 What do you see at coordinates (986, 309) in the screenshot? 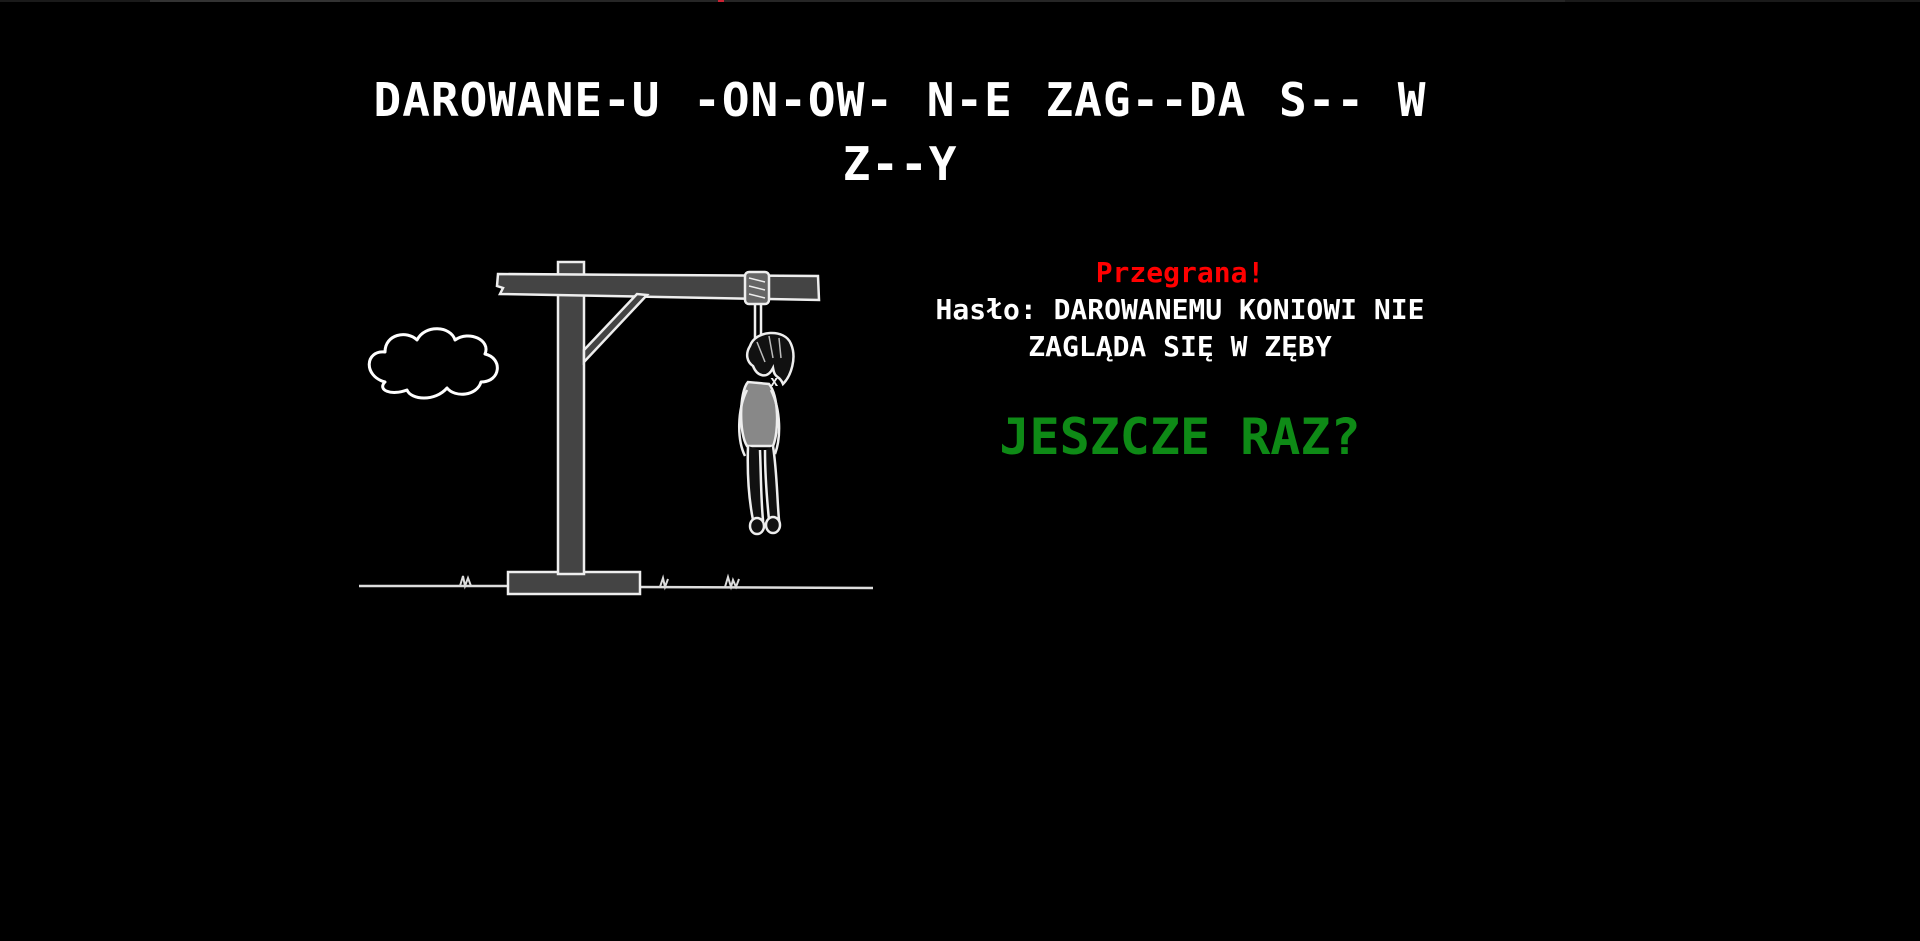
I see `answer-label: Hasło:` at bounding box center [986, 309].